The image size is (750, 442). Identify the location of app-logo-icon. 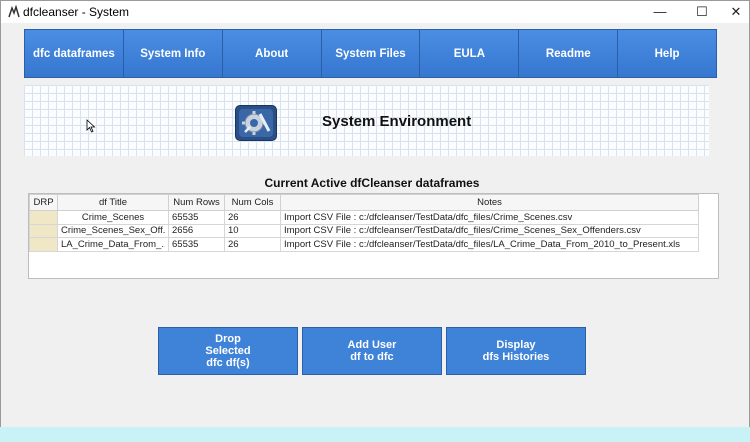
(14, 11).